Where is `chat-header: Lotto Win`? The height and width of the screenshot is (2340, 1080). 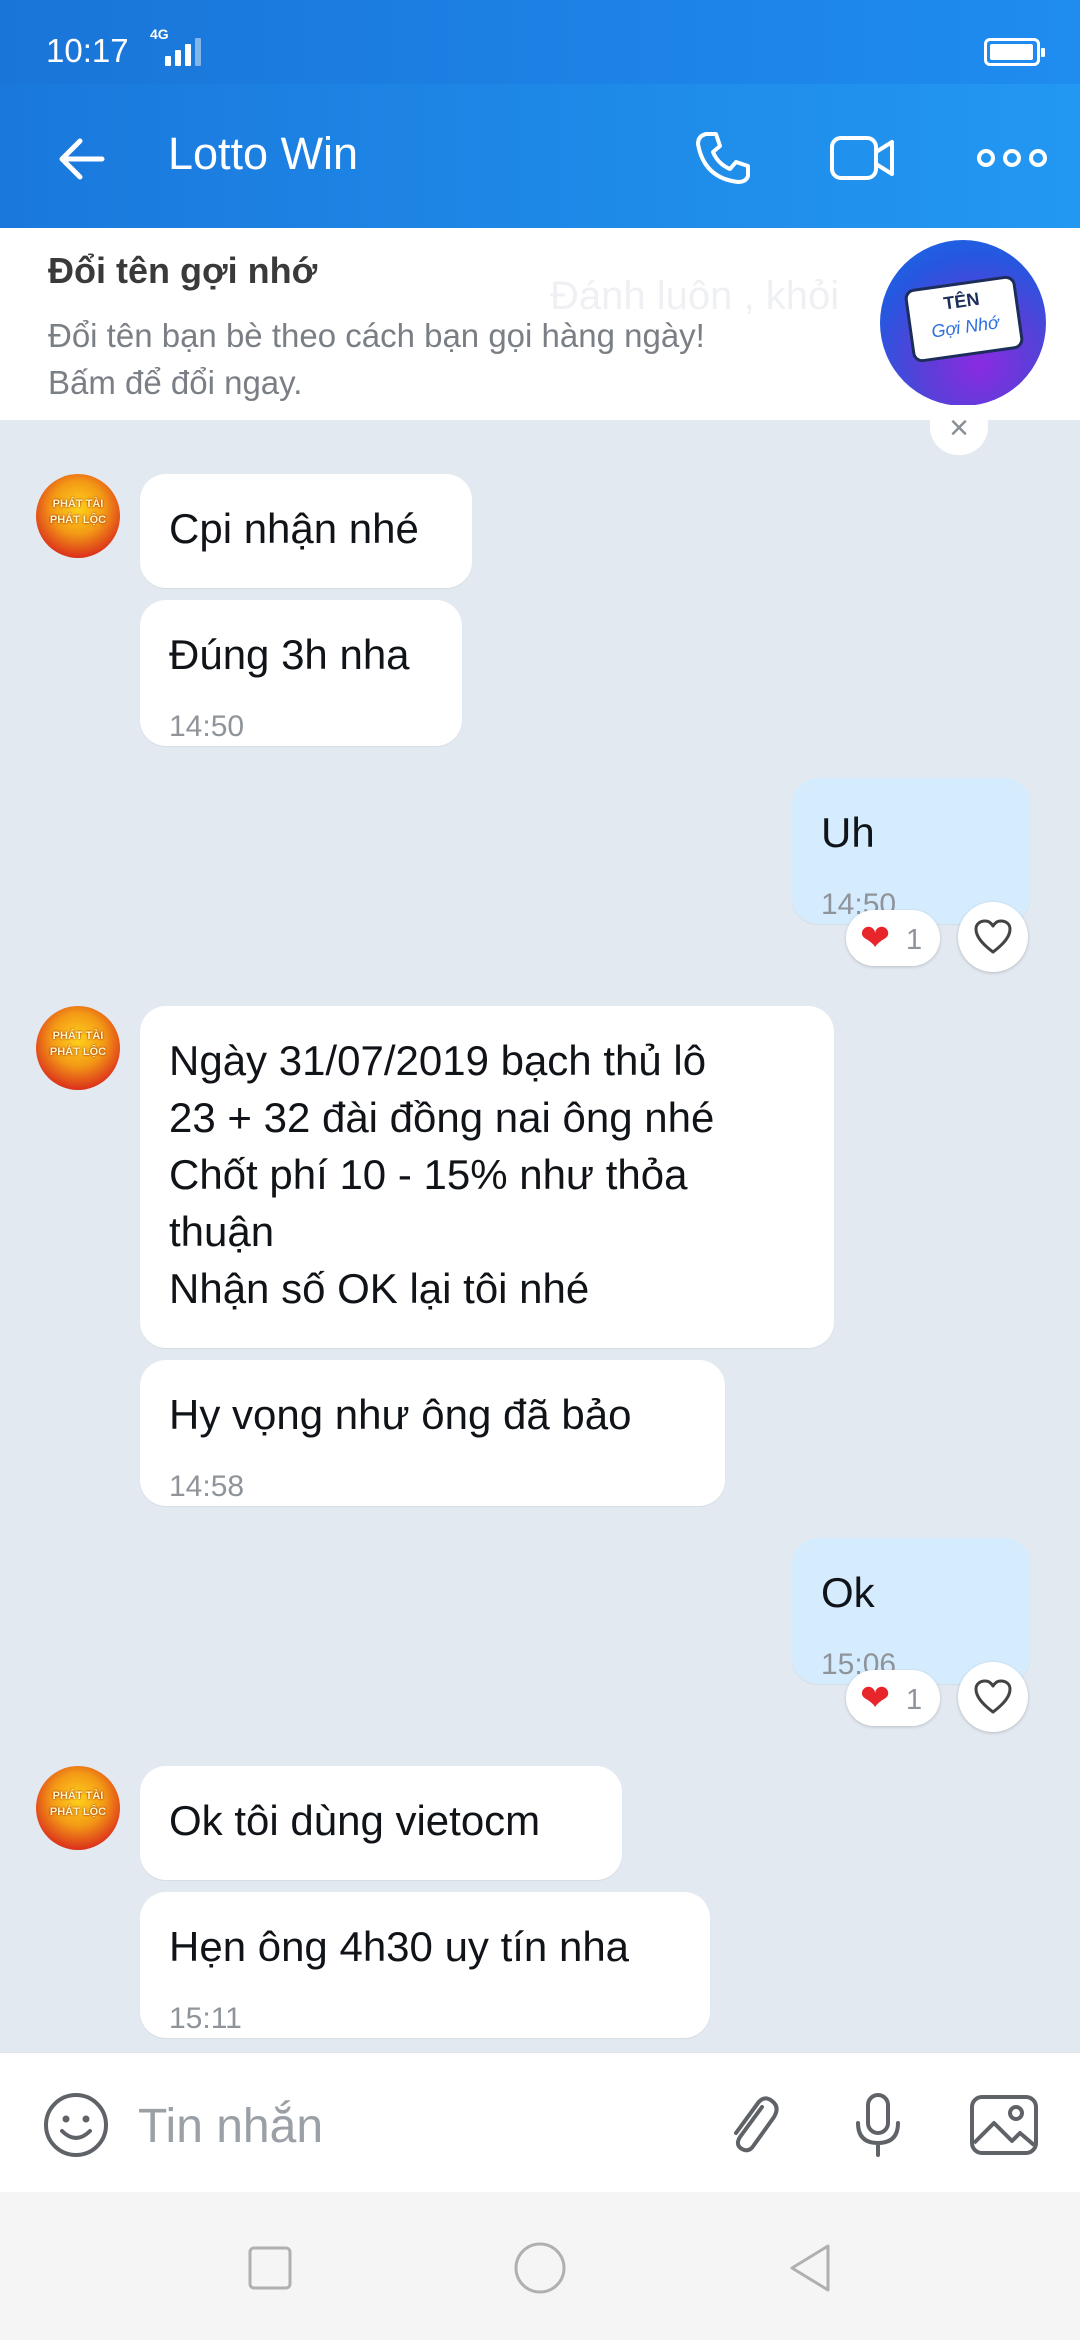 chat-header: Lotto Win is located at coordinates (540, 156).